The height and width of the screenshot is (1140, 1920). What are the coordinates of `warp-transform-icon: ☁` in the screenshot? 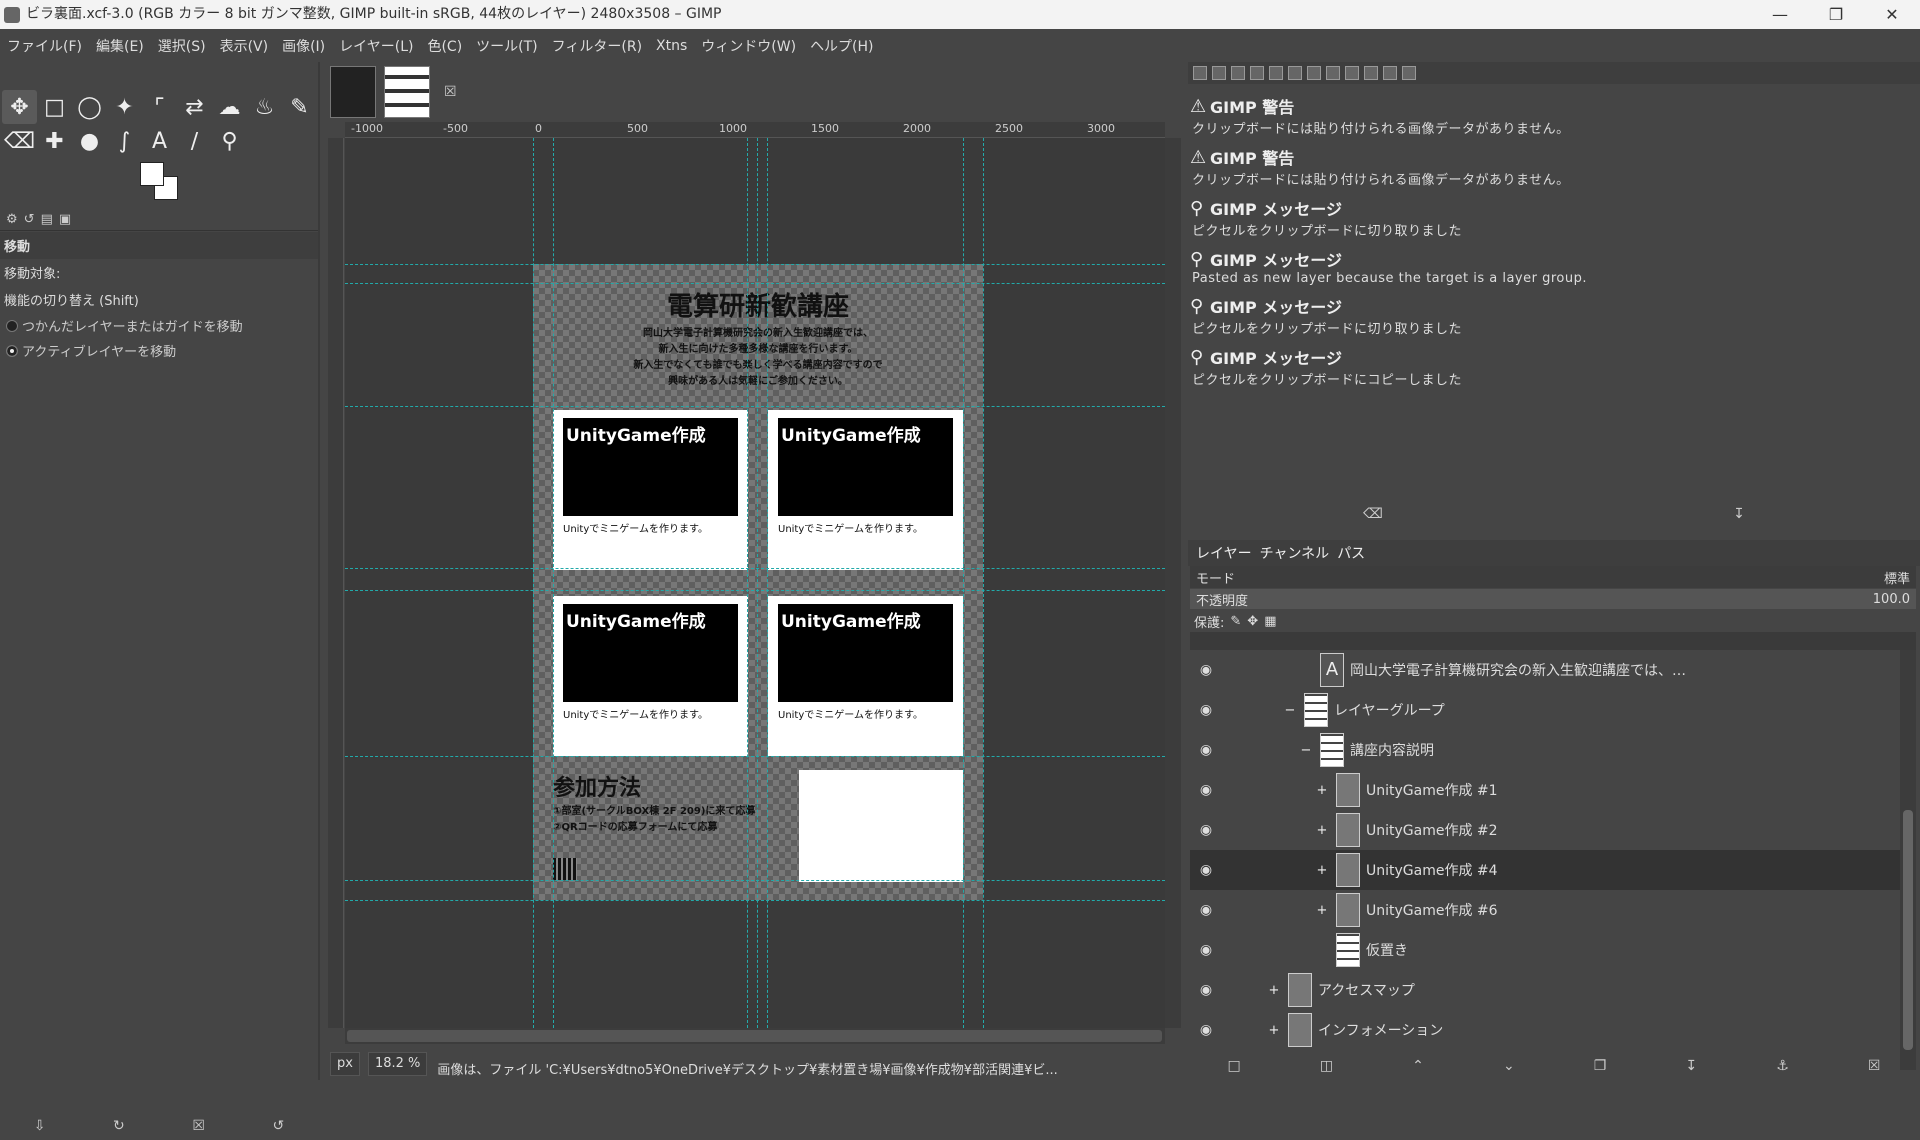 It's located at (229, 107).